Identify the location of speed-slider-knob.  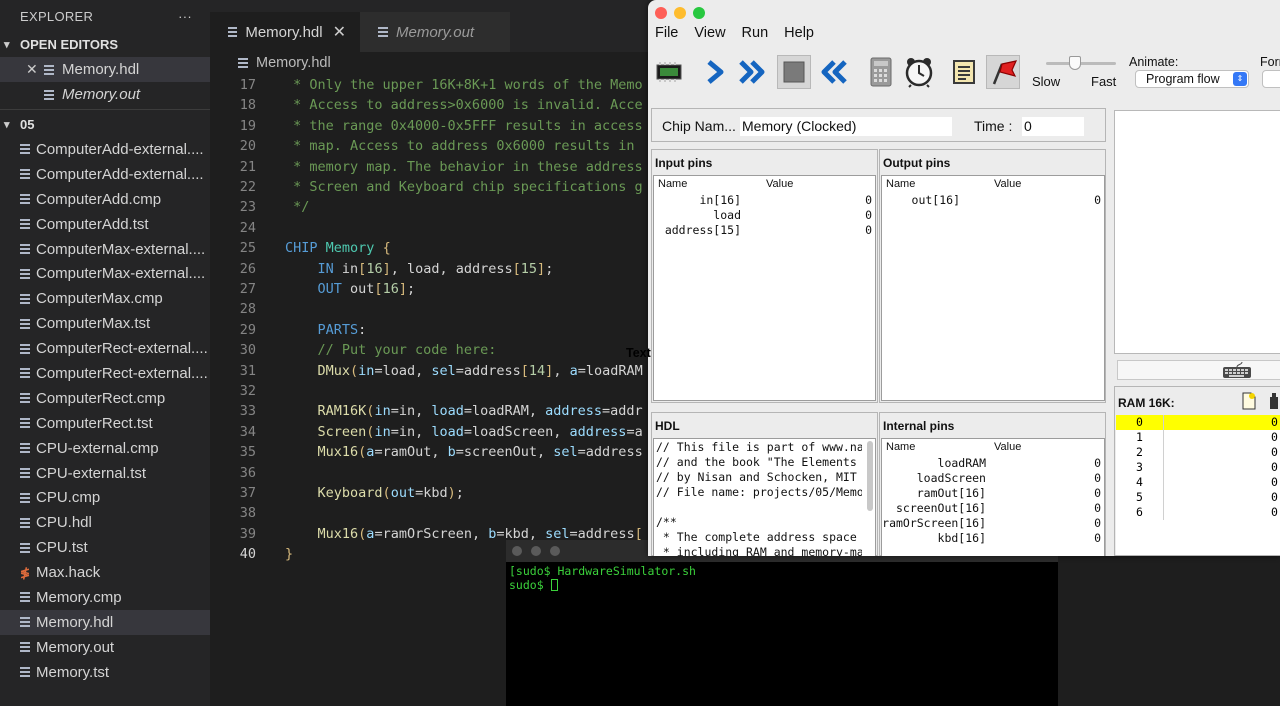
(1075, 63).